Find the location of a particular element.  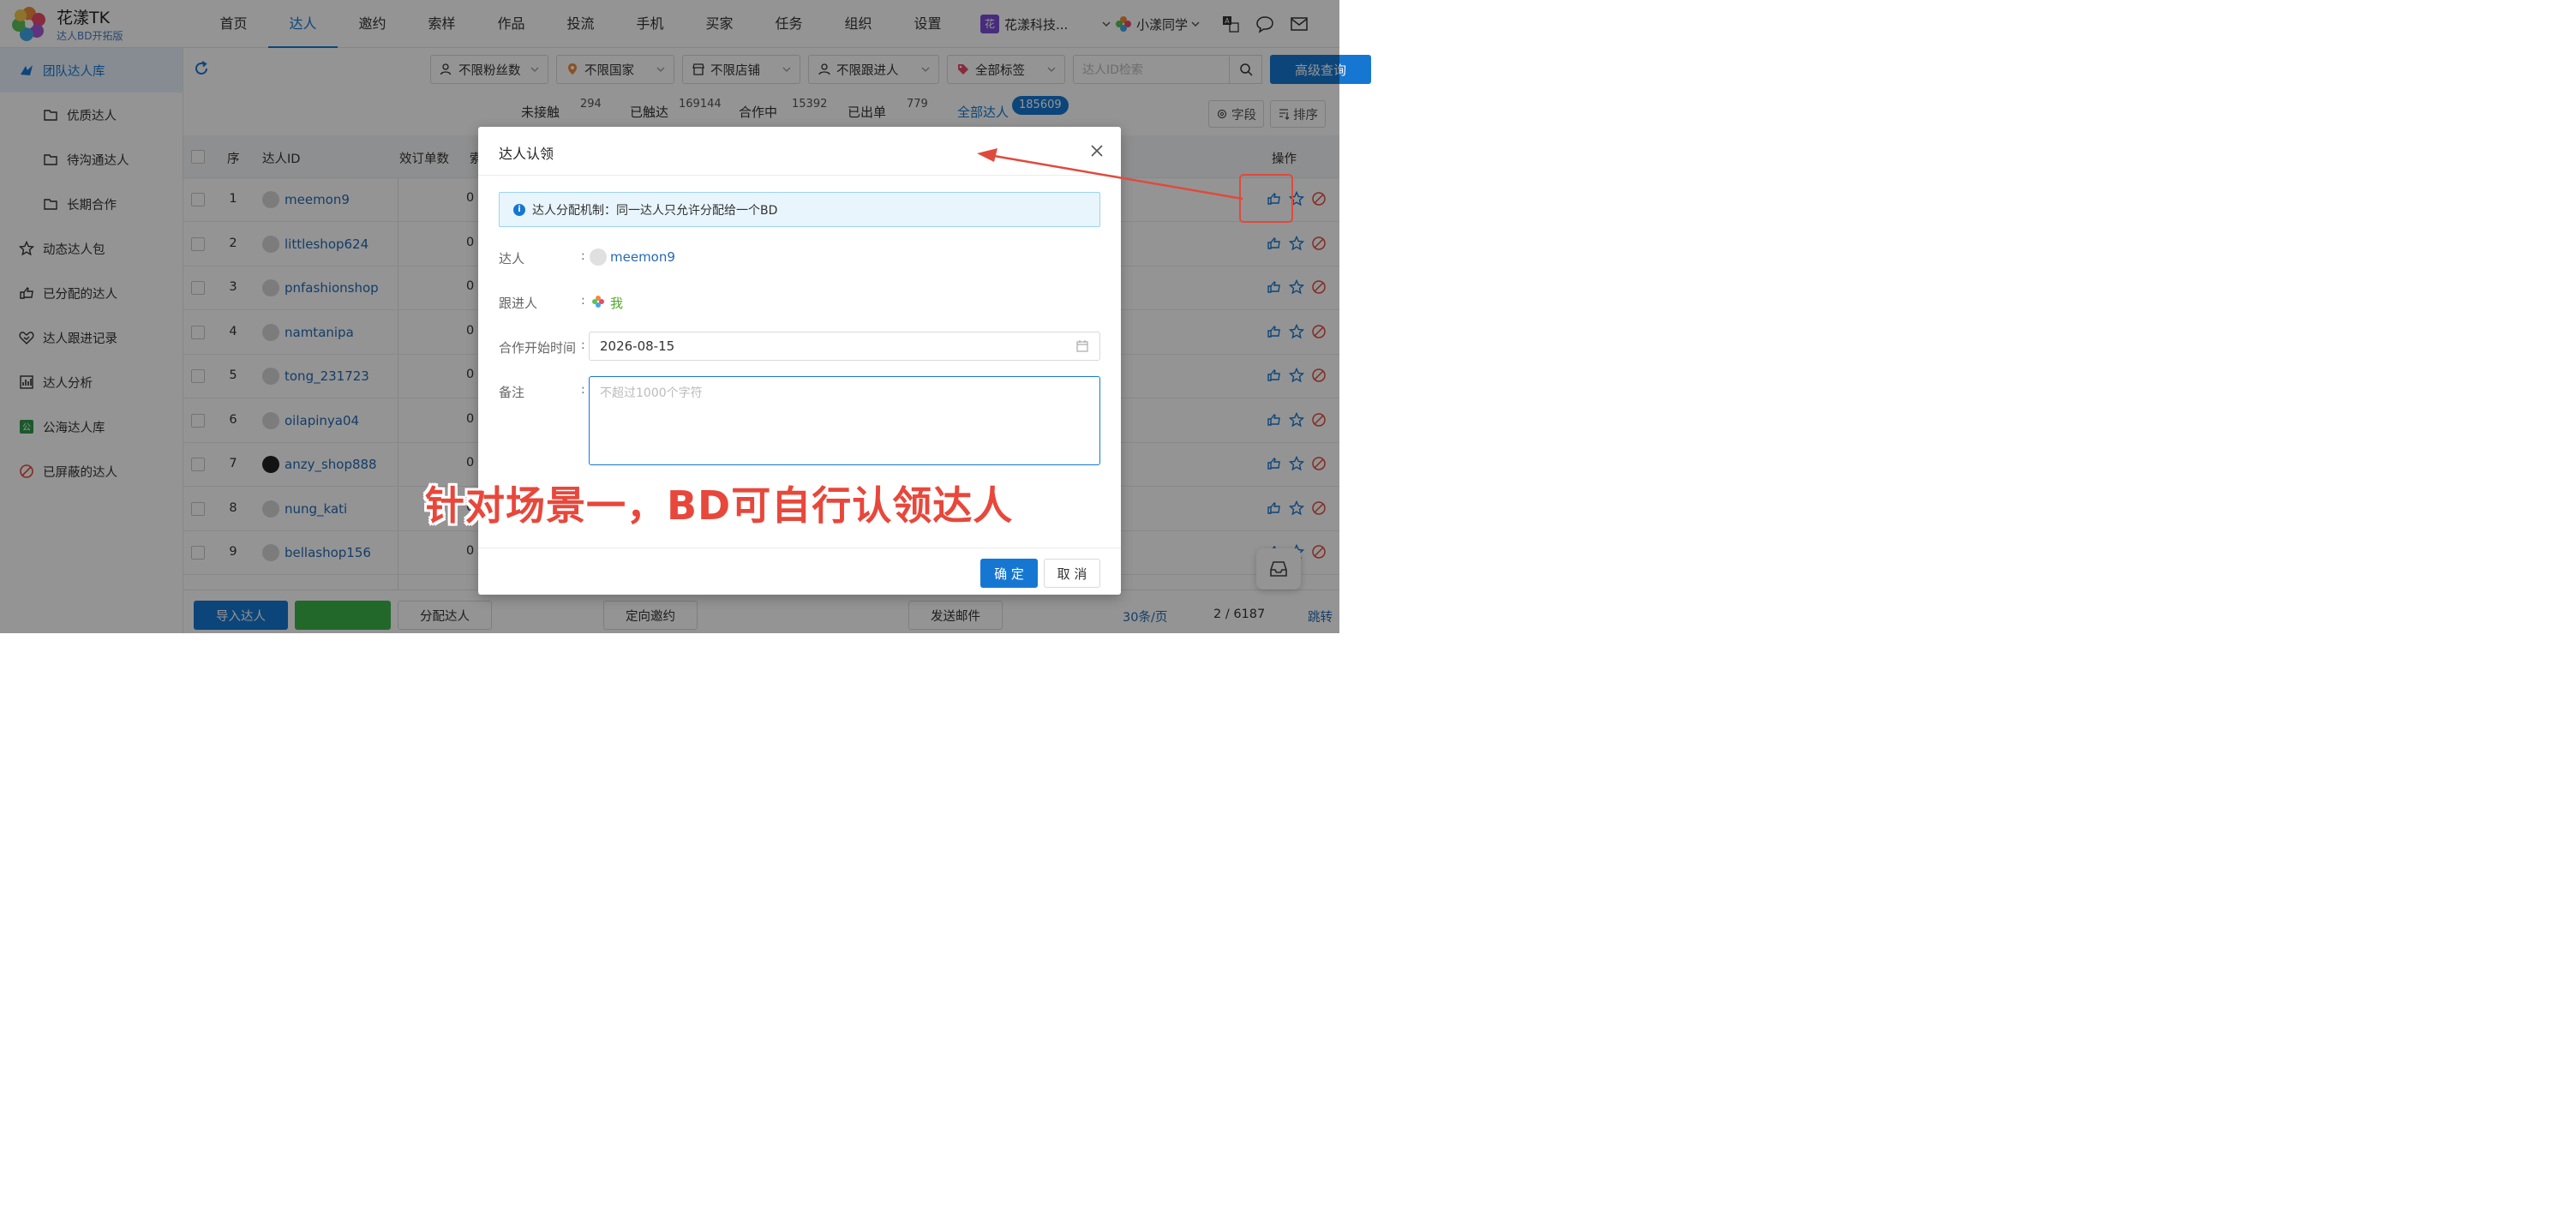

follower-avatar-icon is located at coordinates (598, 302).